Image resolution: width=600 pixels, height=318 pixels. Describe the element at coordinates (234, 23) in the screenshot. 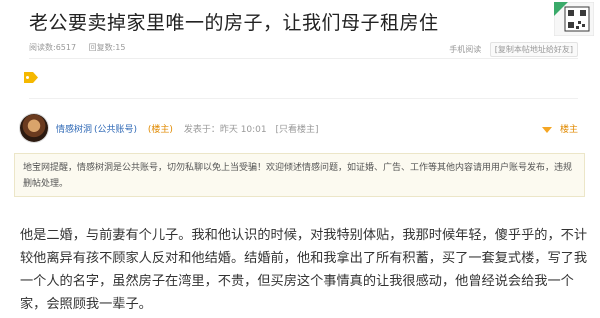

I see `post-title: 老公要卖掉家里唯一的房子，让我们母子租房住` at that location.